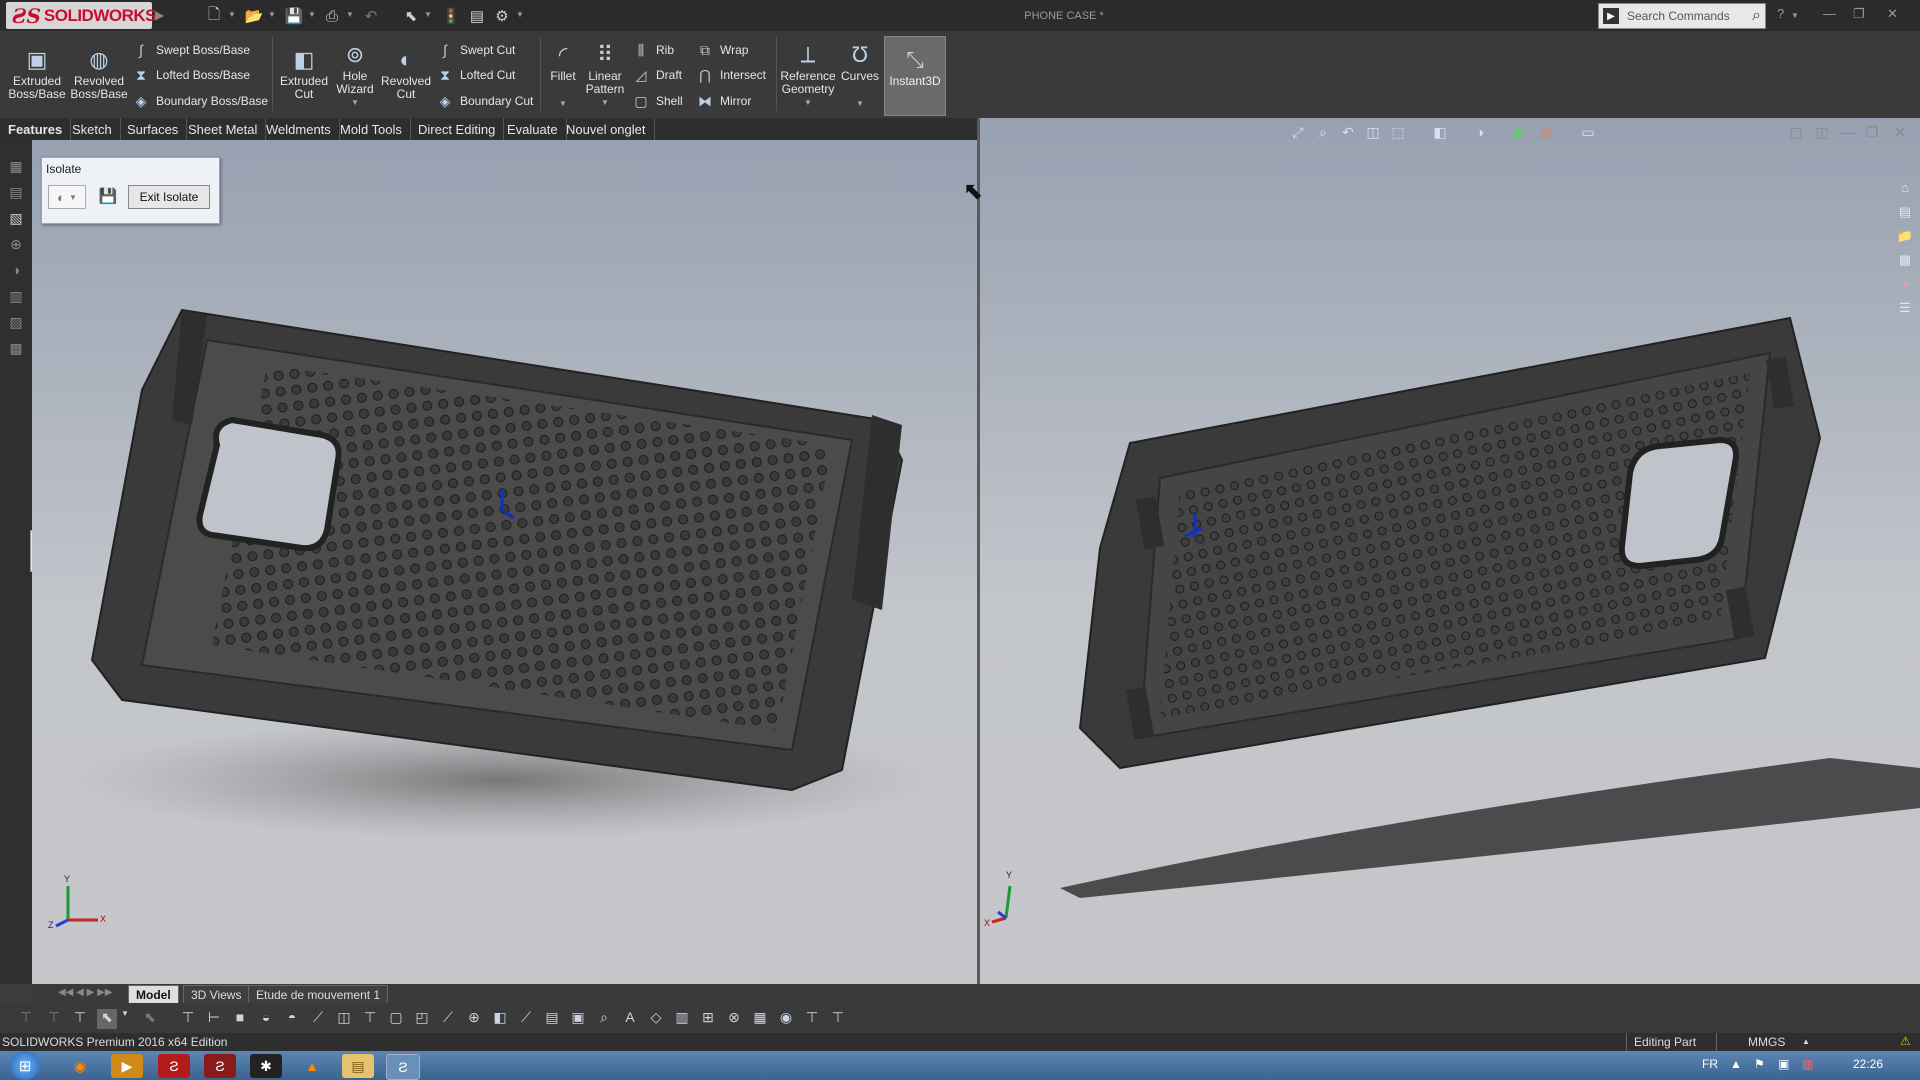 The image size is (1920, 1080). Describe the element at coordinates (1806, 1041) in the screenshot. I see `units-dropdown-icon: ▲` at that location.